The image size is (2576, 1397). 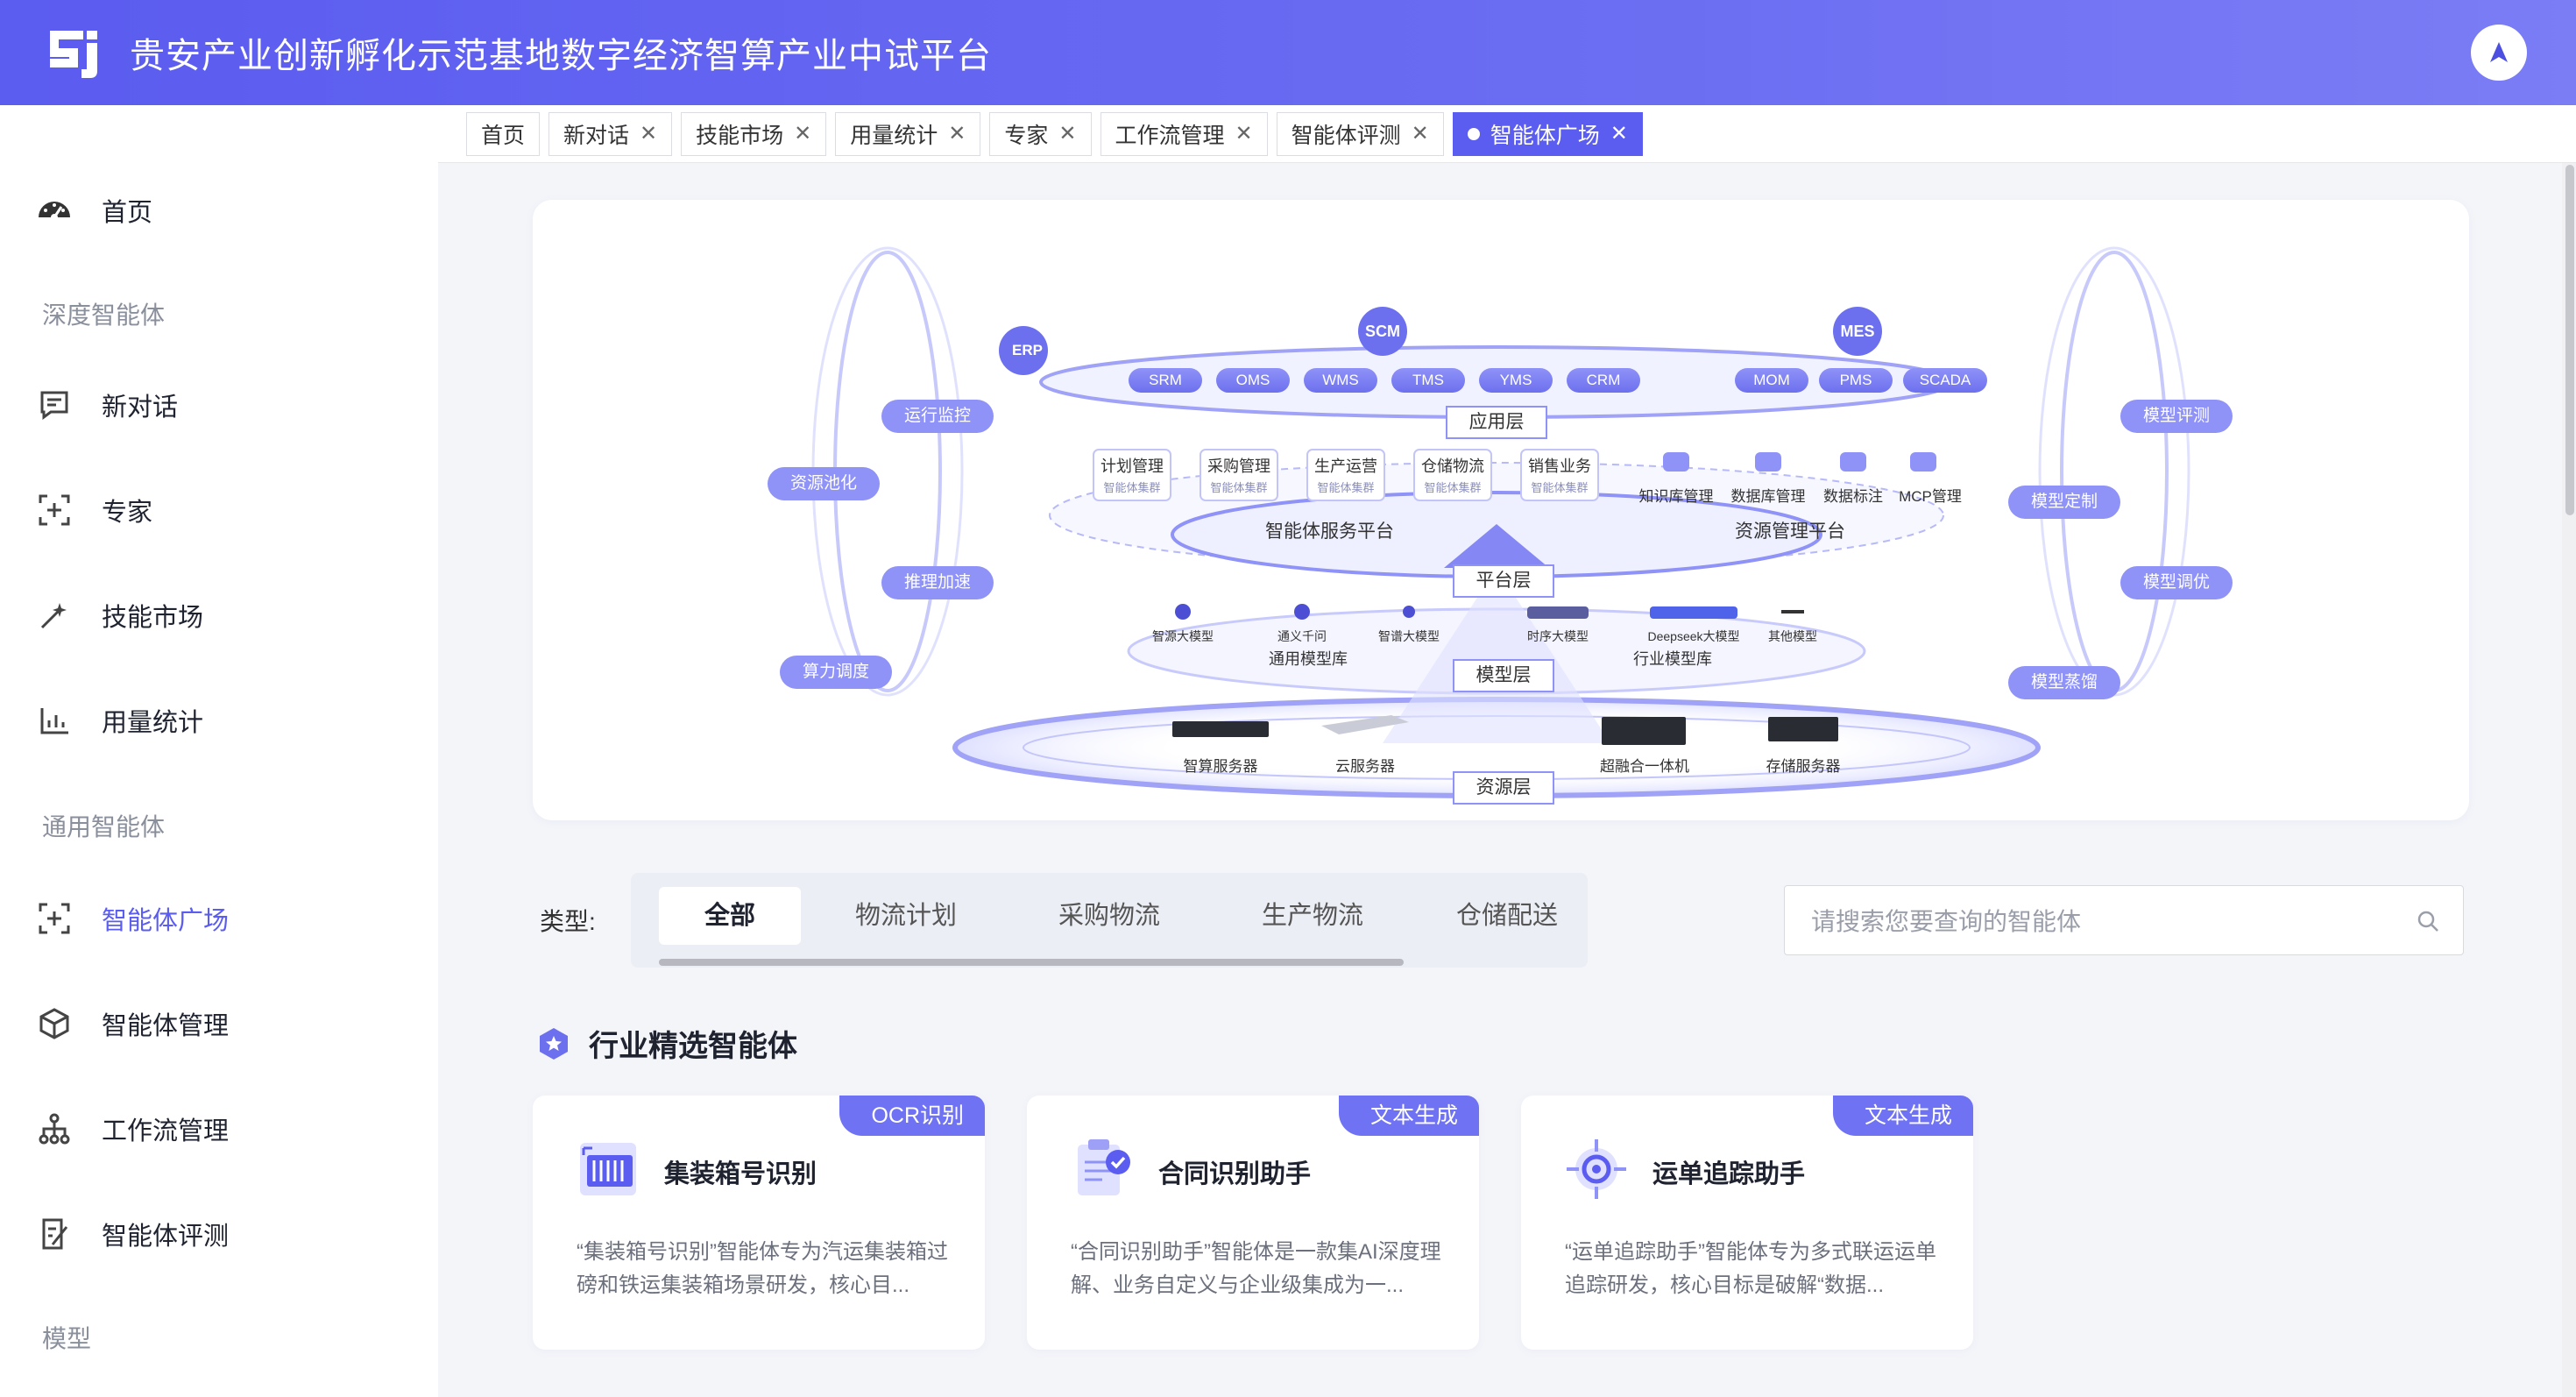 What do you see at coordinates (1503, 788) in the screenshot?
I see `layer-label-resource: 资源层` at bounding box center [1503, 788].